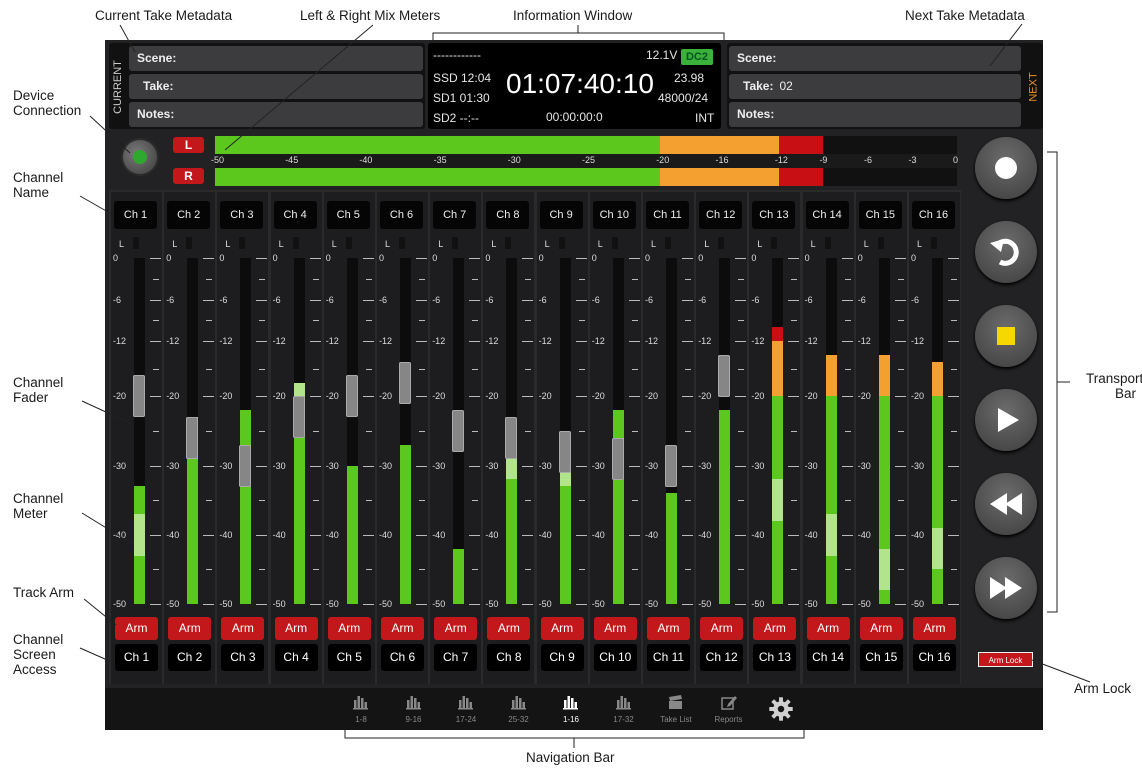  I want to click on channel-name: Ch 5, so click(348, 215).